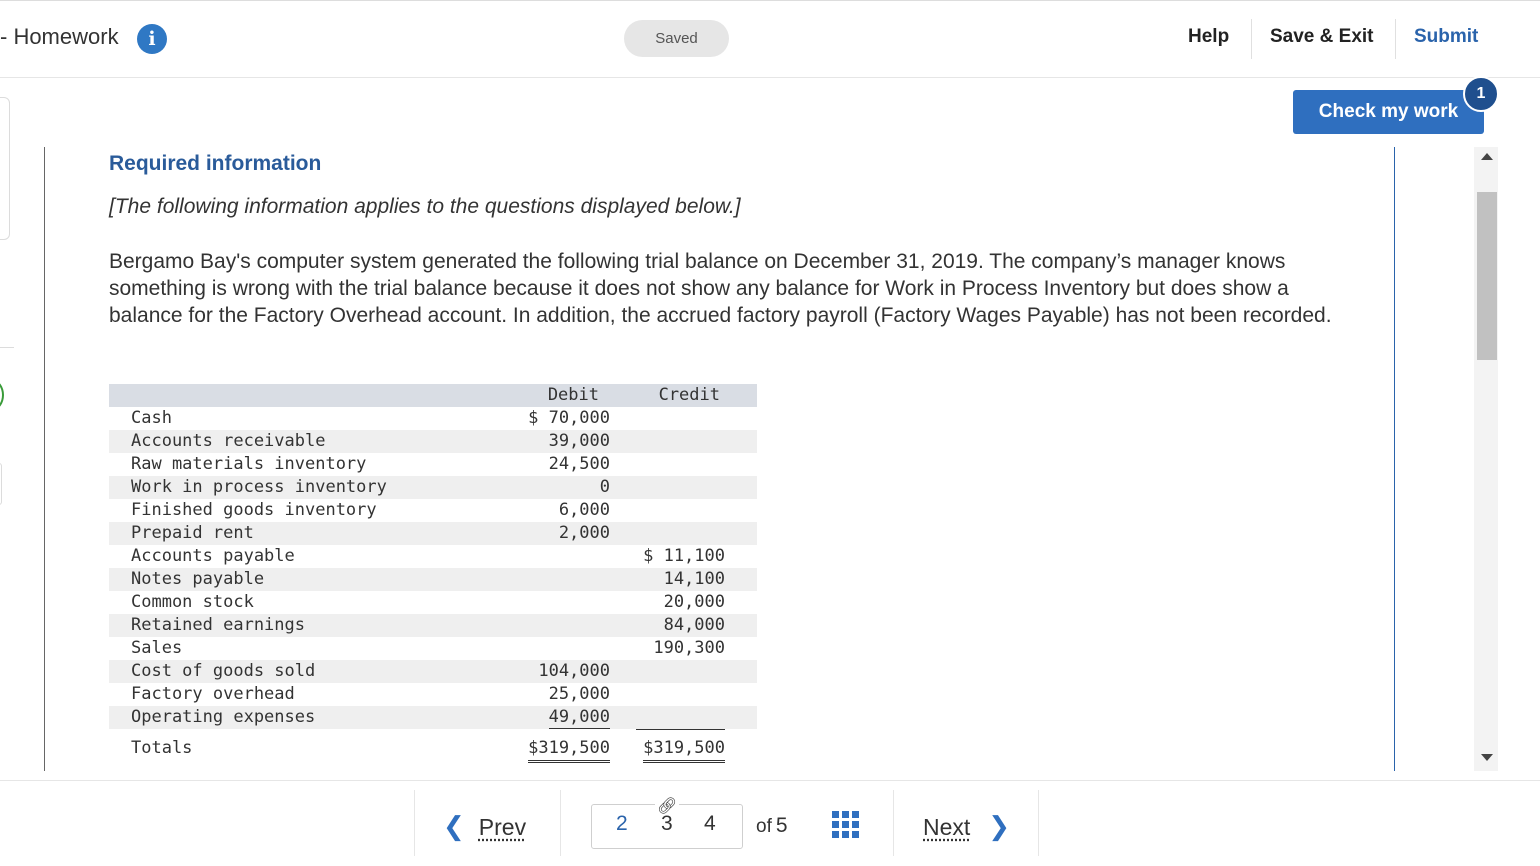 The image size is (1540, 866). What do you see at coordinates (604, 487) in the screenshot?
I see `debit-amount: 0` at bounding box center [604, 487].